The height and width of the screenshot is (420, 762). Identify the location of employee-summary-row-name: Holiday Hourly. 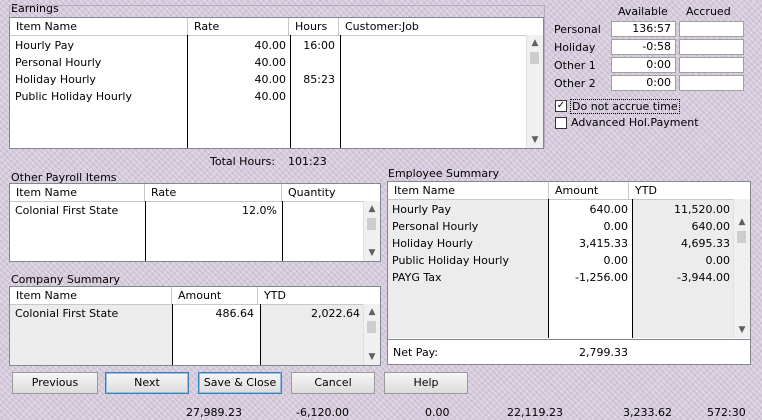
(432, 243).